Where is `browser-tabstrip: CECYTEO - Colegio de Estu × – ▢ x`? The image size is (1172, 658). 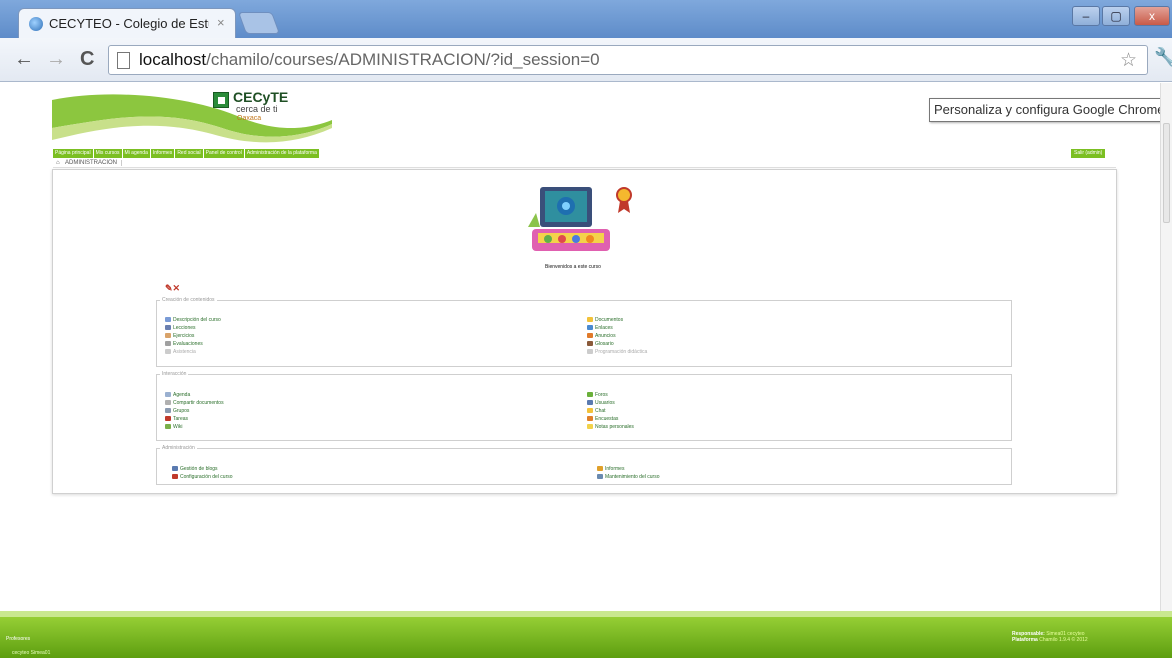 browser-tabstrip: CECYTEO - Colegio de Estu × – ▢ x is located at coordinates (586, 19).